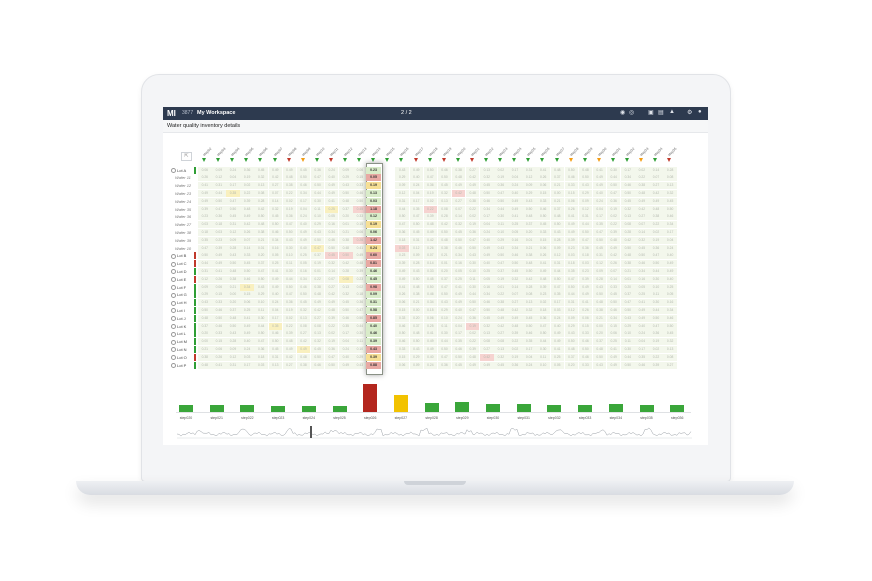 This screenshot has width=872, height=581. Describe the element at coordinates (289, 279) in the screenshot. I see `heatmap-cell: 0.44` at that location.